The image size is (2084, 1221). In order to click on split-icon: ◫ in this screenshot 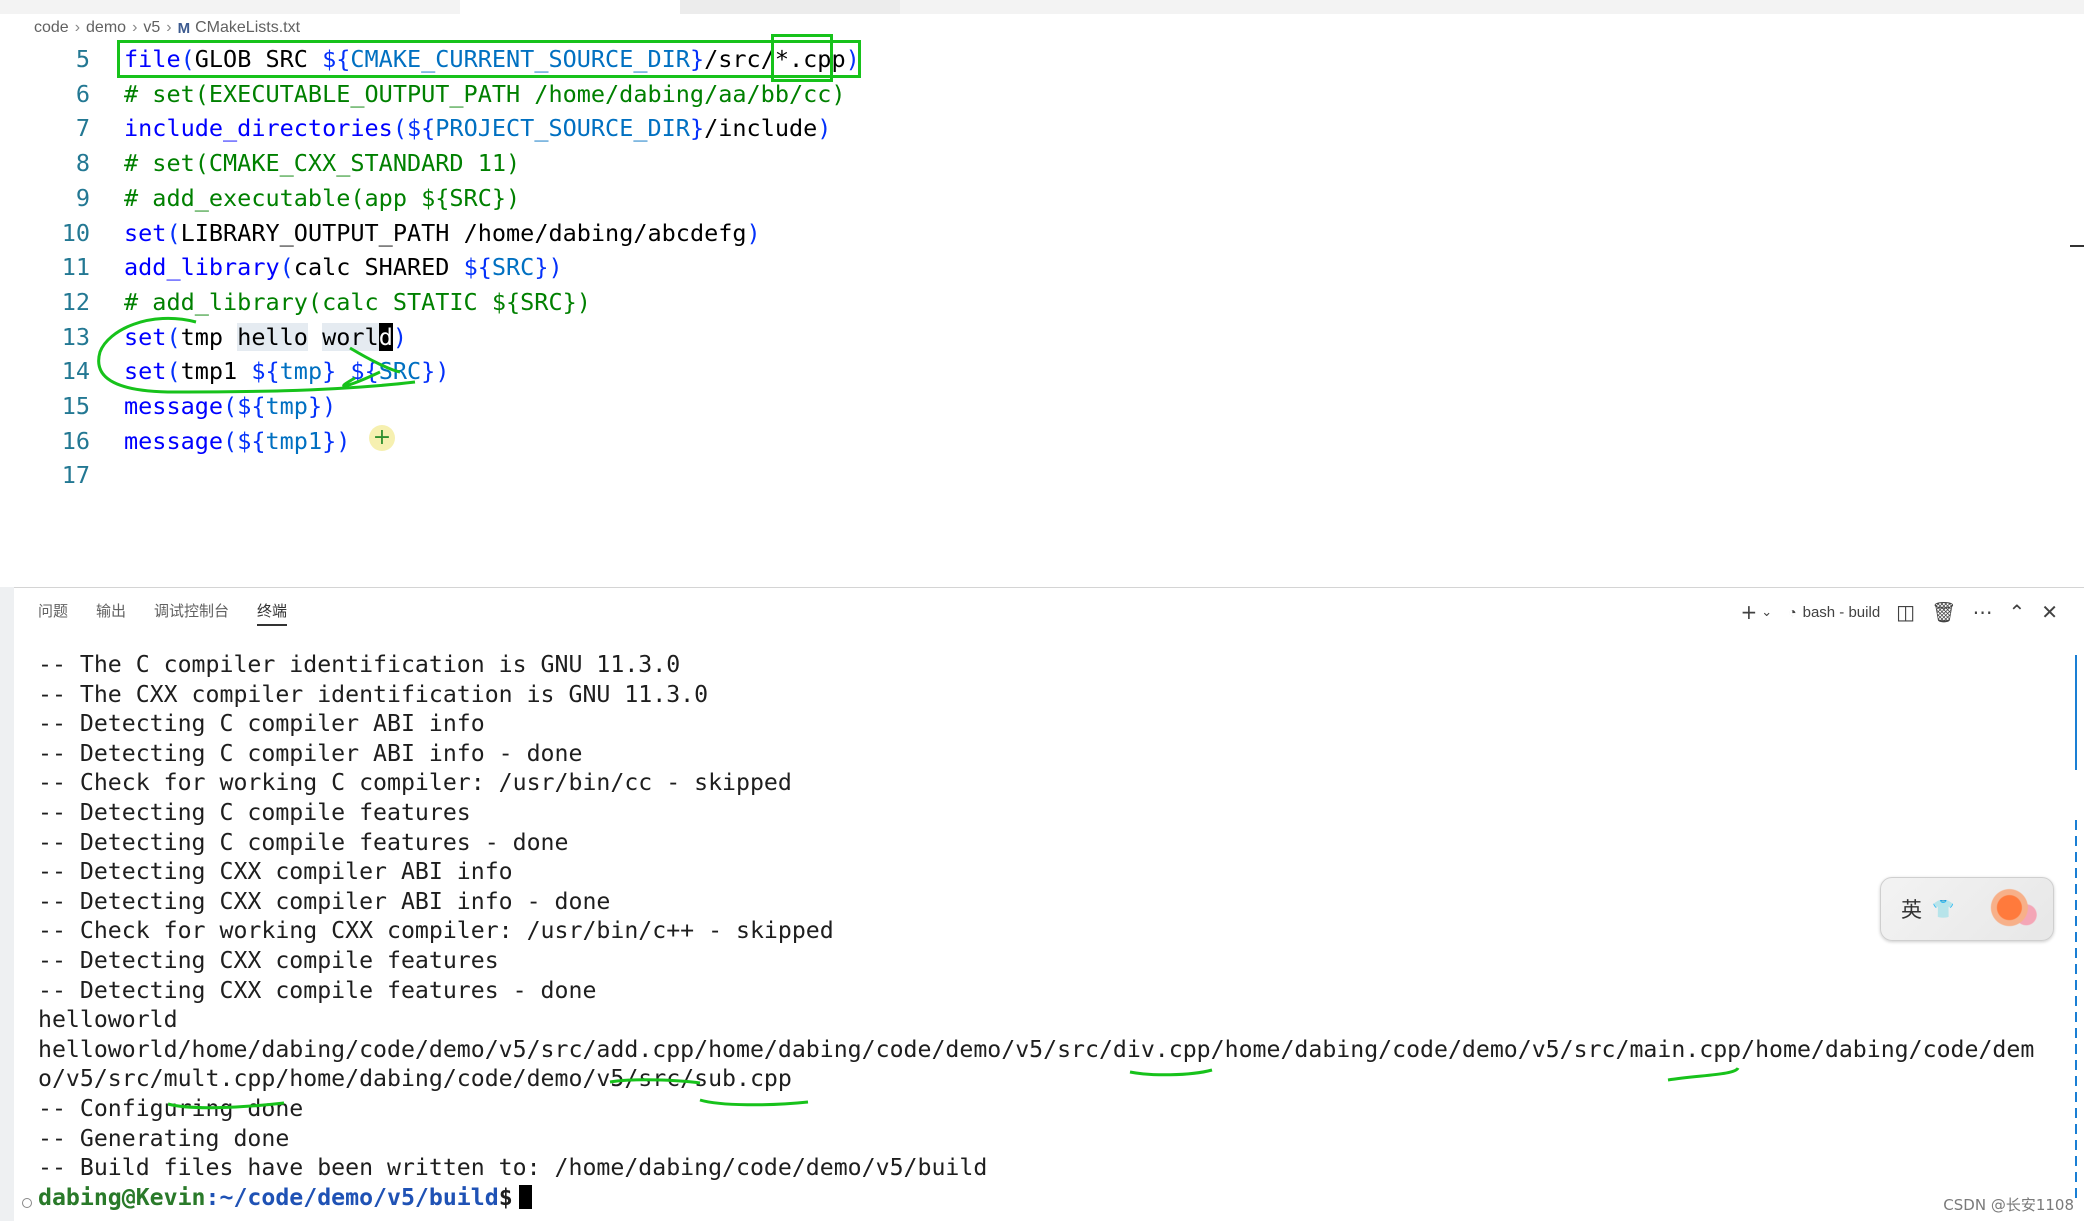, I will do `click(1905, 612)`.